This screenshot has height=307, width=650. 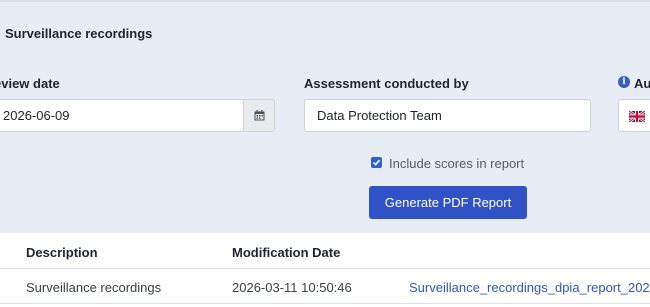 What do you see at coordinates (447, 115) in the screenshot?
I see `assessment-input: Data Protection Team` at bounding box center [447, 115].